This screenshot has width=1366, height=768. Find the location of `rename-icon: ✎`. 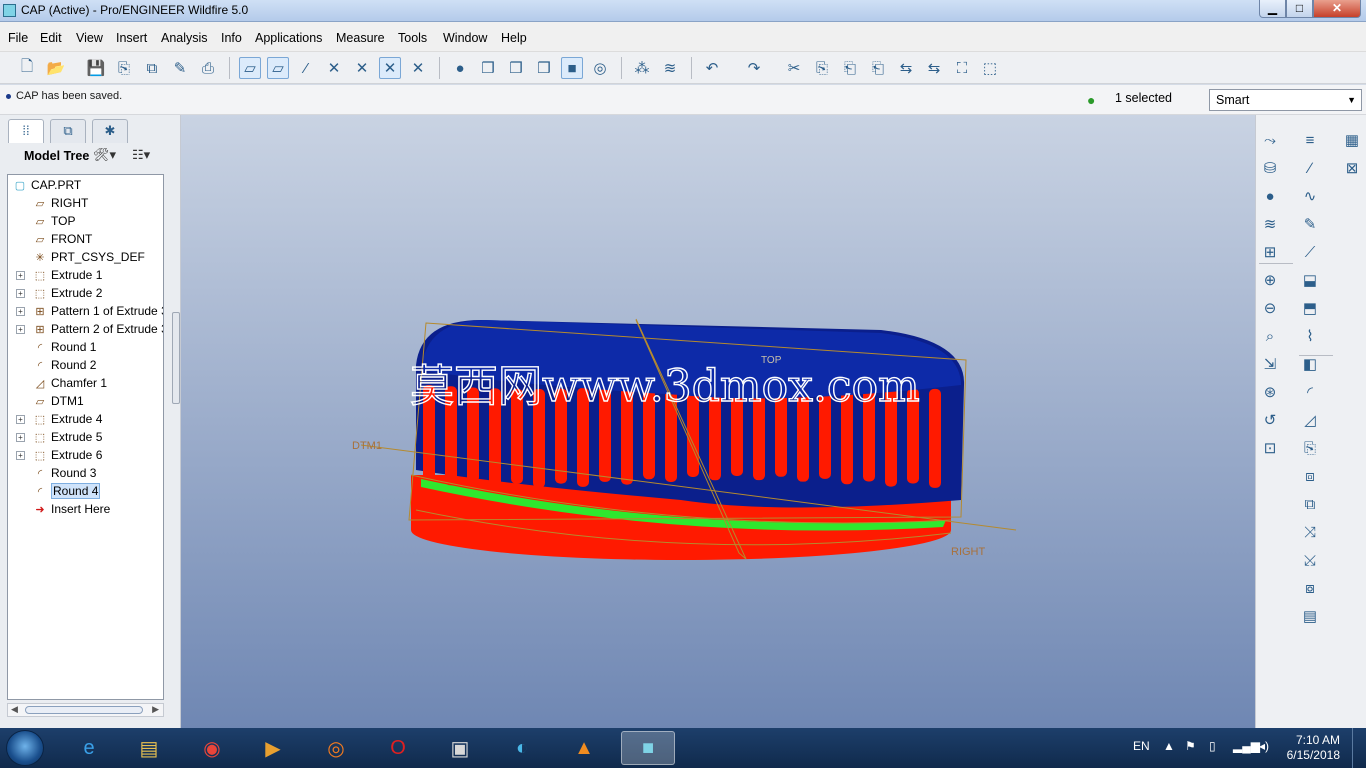

rename-icon: ✎ is located at coordinates (180, 68).